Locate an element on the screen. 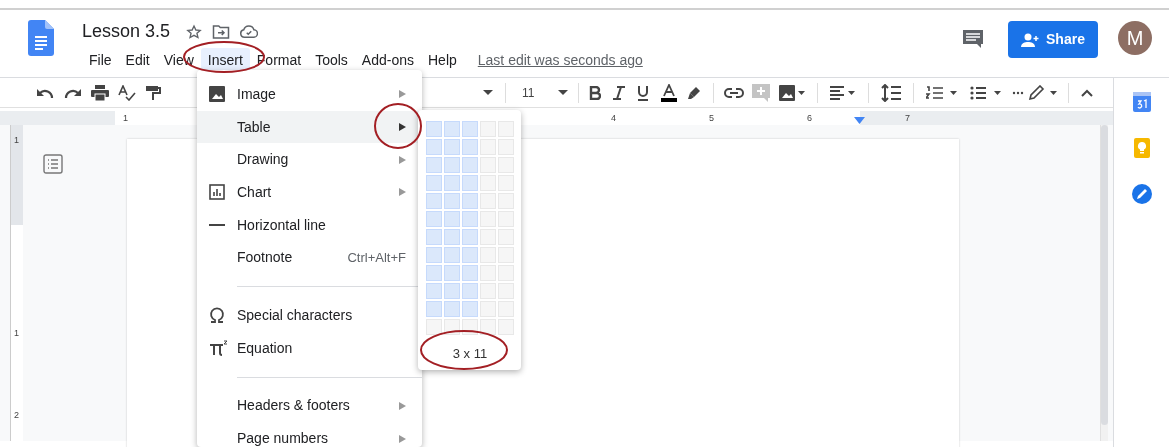 Image resolution: width=1169 pixels, height=447 pixels. insert-image-icon is located at coordinates (792, 92).